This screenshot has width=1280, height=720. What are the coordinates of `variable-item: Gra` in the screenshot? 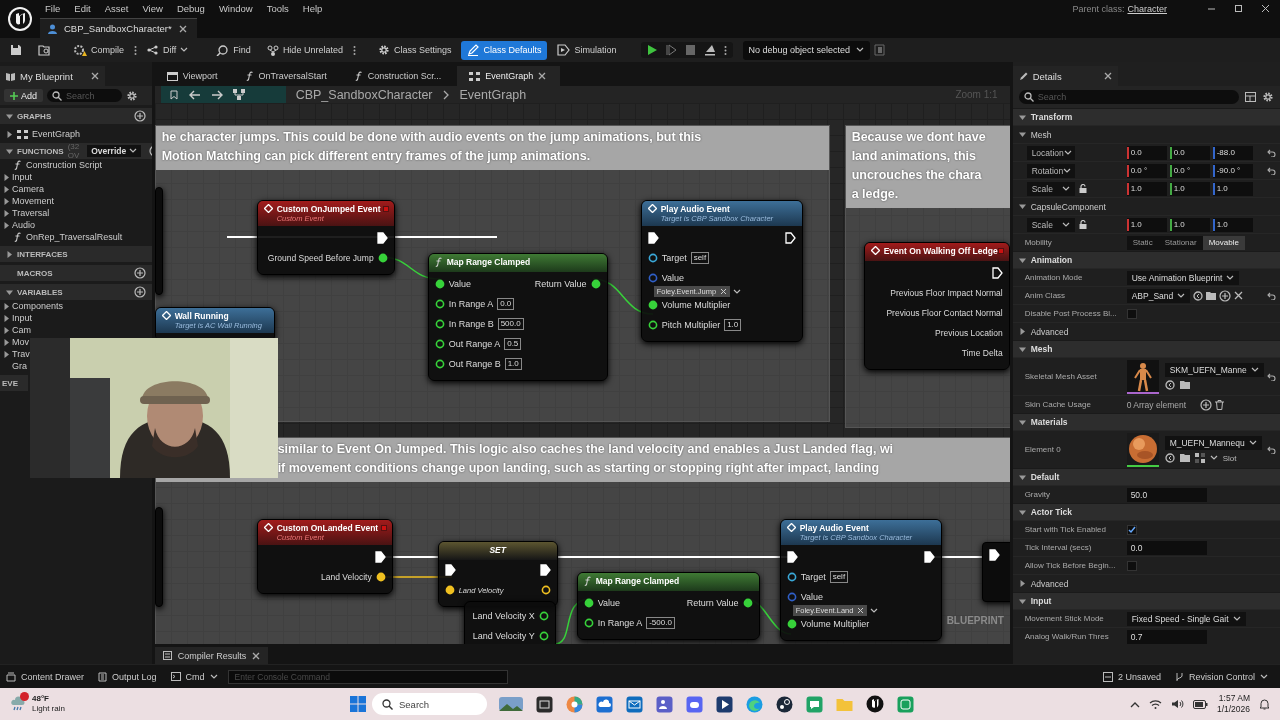 It's located at (19, 366).